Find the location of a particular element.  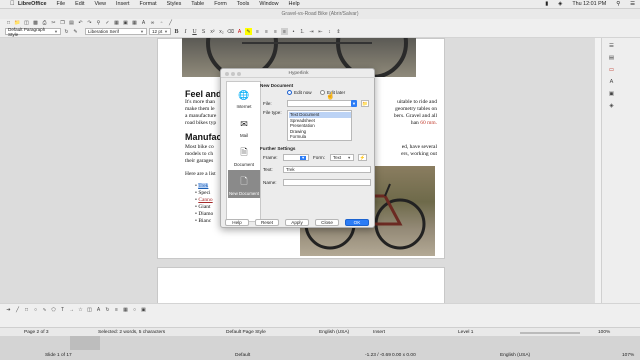

menu-help: Help is located at coordinates (294, 4).